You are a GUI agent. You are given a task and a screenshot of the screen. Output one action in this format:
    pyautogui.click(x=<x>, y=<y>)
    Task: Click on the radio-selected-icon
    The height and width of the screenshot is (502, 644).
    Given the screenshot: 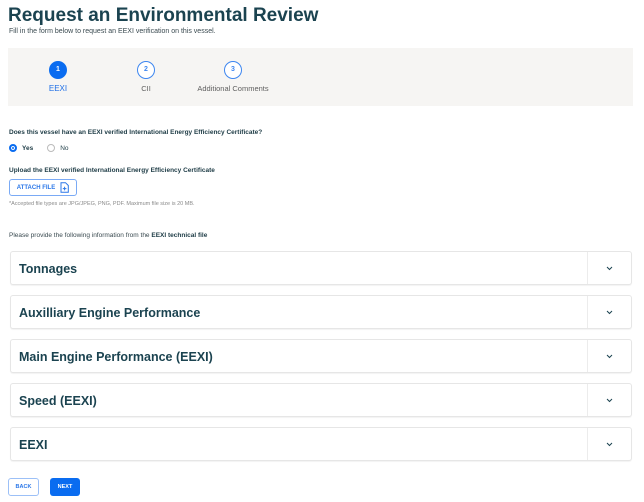 What is the action you would take?
    pyautogui.click(x=13, y=148)
    